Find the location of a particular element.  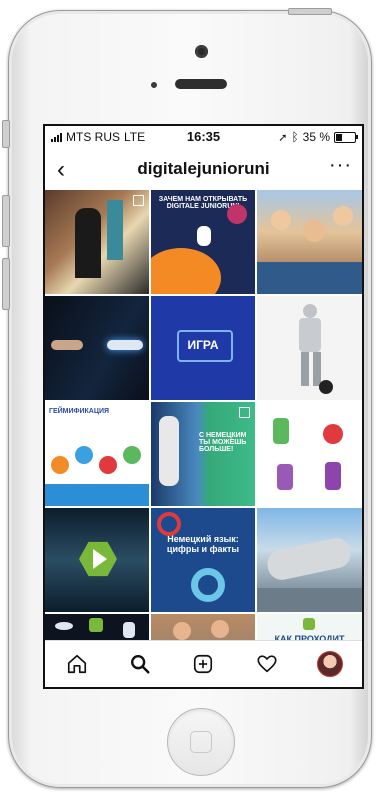

photo-figure is located at coordinates (88, 243).